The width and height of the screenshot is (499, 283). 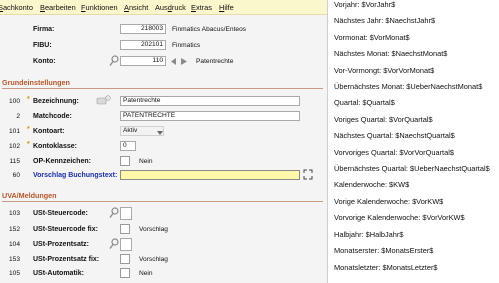 What do you see at coordinates (210, 101) in the screenshot?
I see `bezeichnung-input: Patentrechte` at bounding box center [210, 101].